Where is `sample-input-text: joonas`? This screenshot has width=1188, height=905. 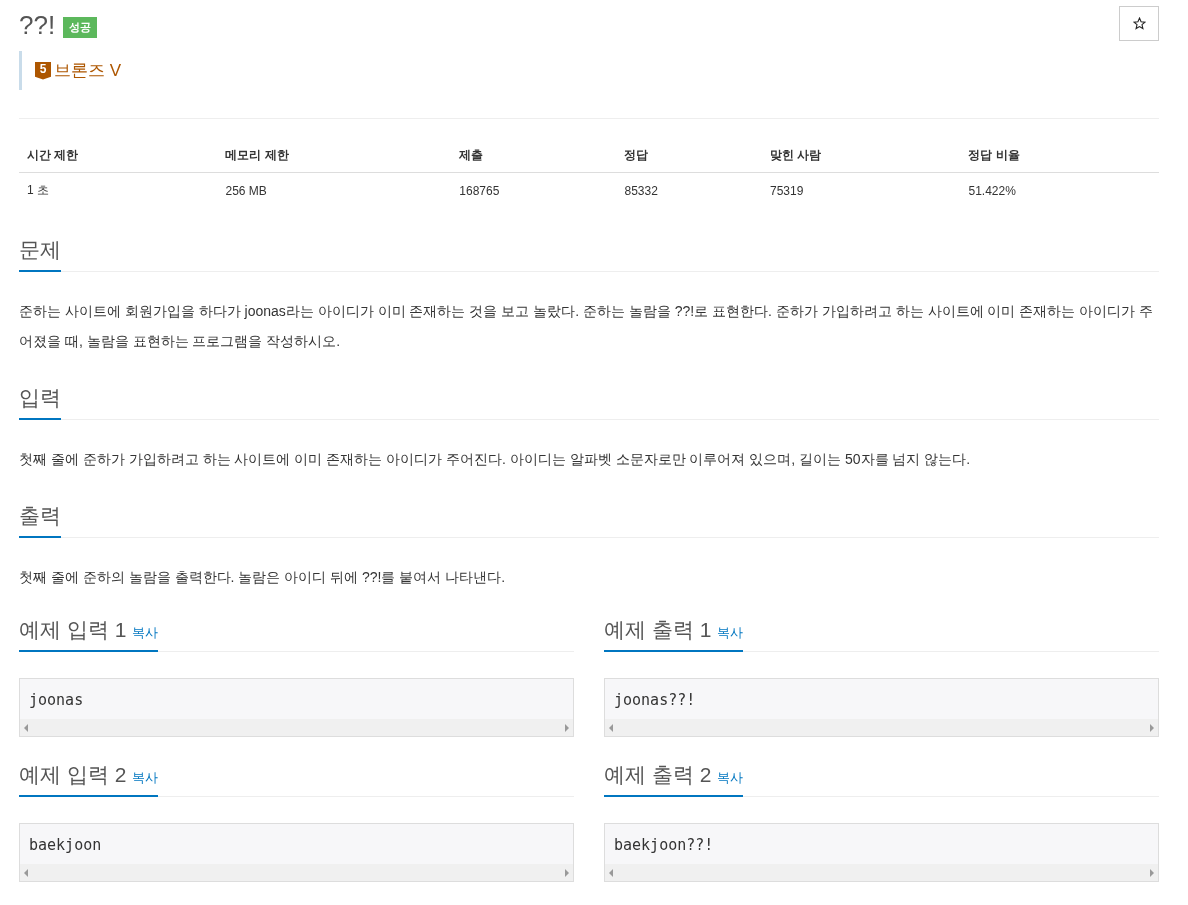 sample-input-text: joonas is located at coordinates (56, 700).